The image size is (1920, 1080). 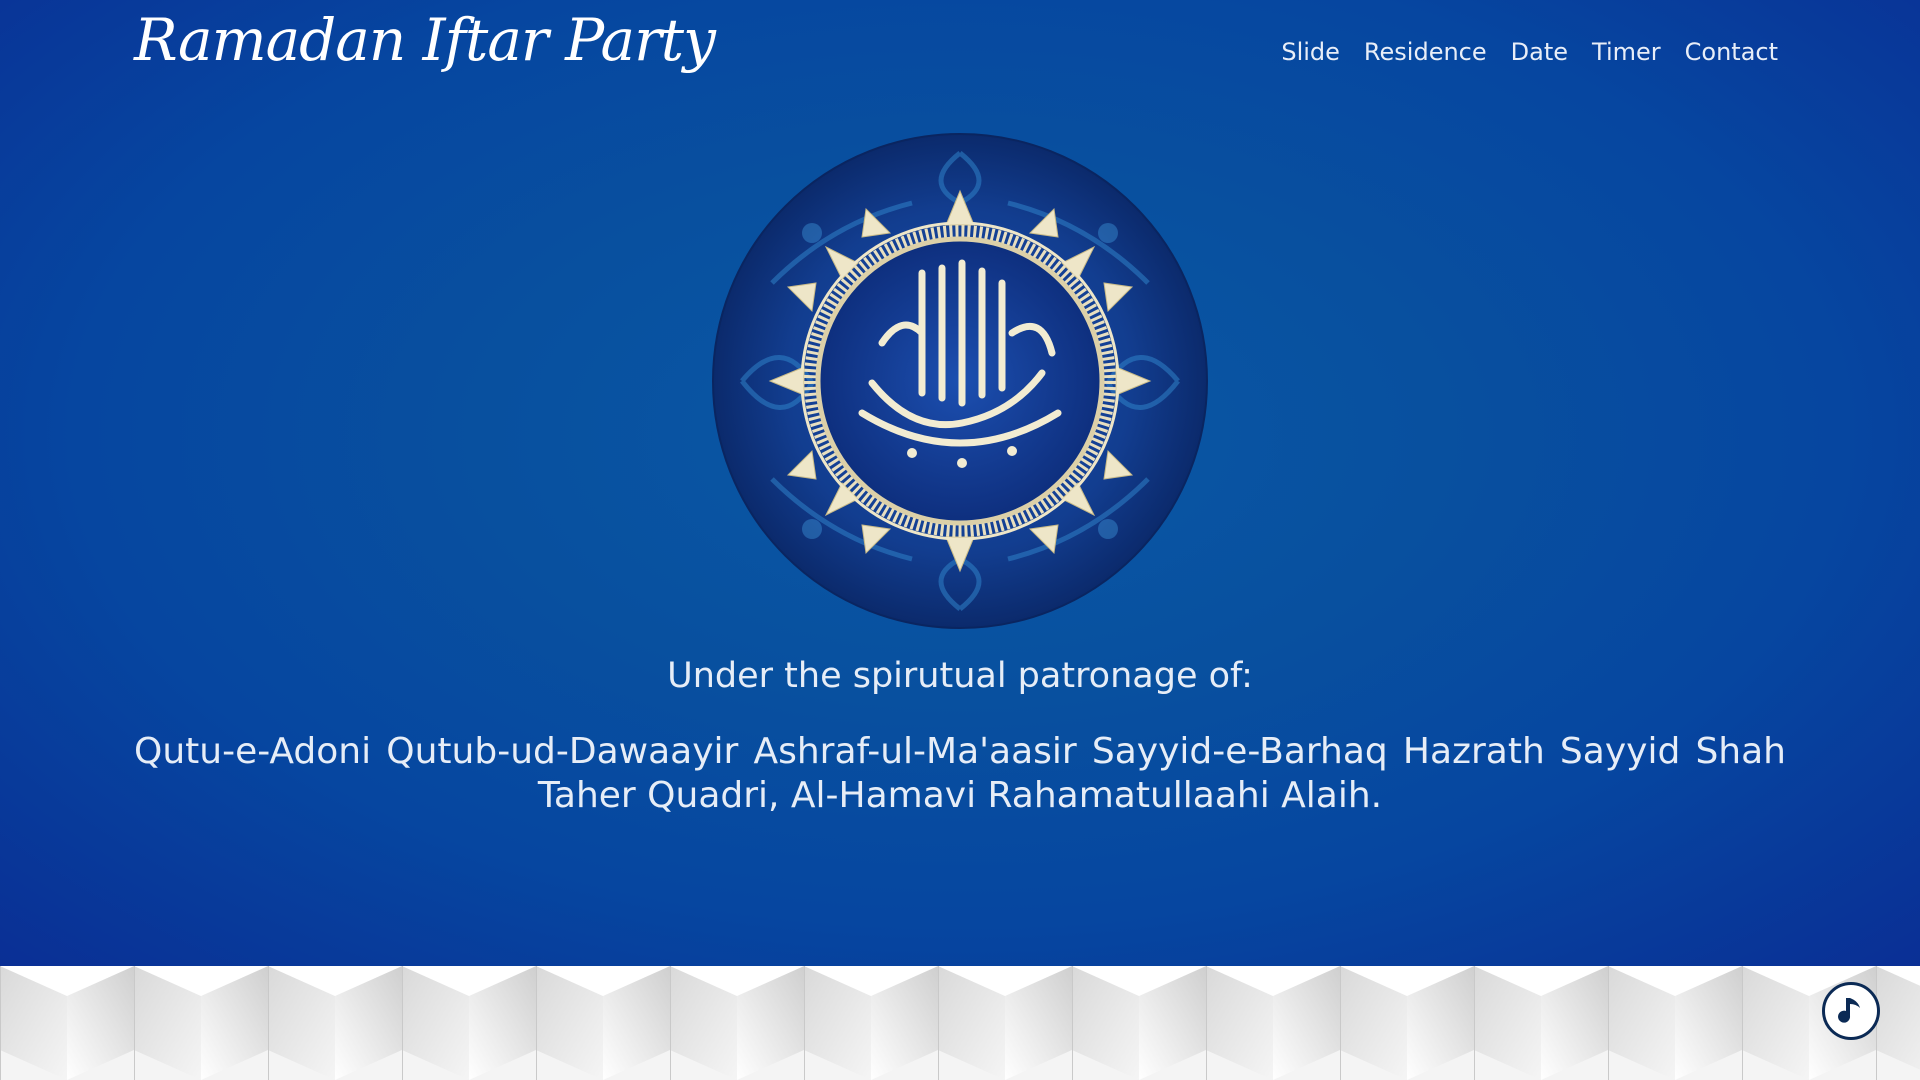 What do you see at coordinates (1425, 52) in the screenshot?
I see `nav-item-residence: Residence` at bounding box center [1425, 52].